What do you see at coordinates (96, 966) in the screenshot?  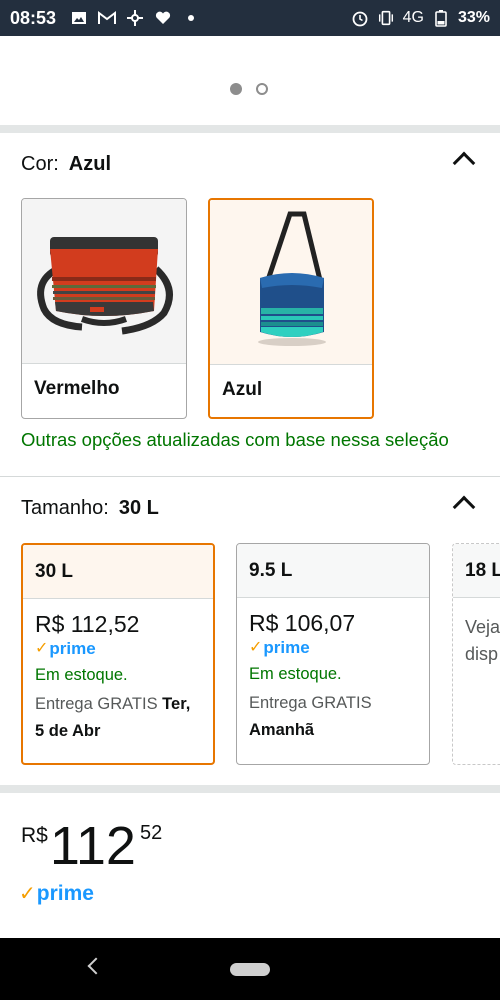 I see `back-icon` at bounding box center [96, 966].